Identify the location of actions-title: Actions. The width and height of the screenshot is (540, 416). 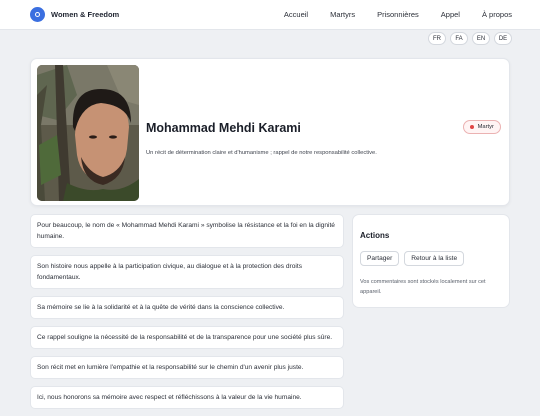
(375, 235).